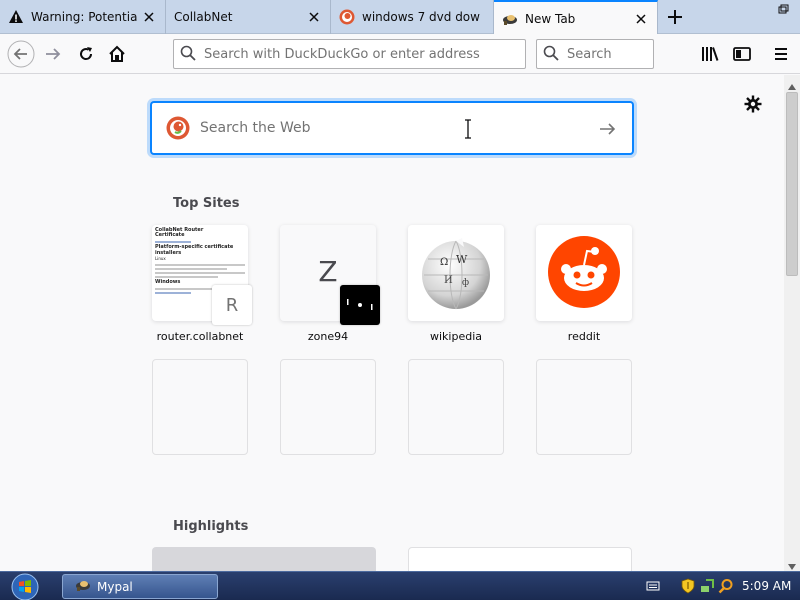 The height and width of the screenshot is (600, 800). What do you see at coordinates (232, 305) in the screenshot?
I see `router-collabnet-badge: R` at bounding box center [232, 305].